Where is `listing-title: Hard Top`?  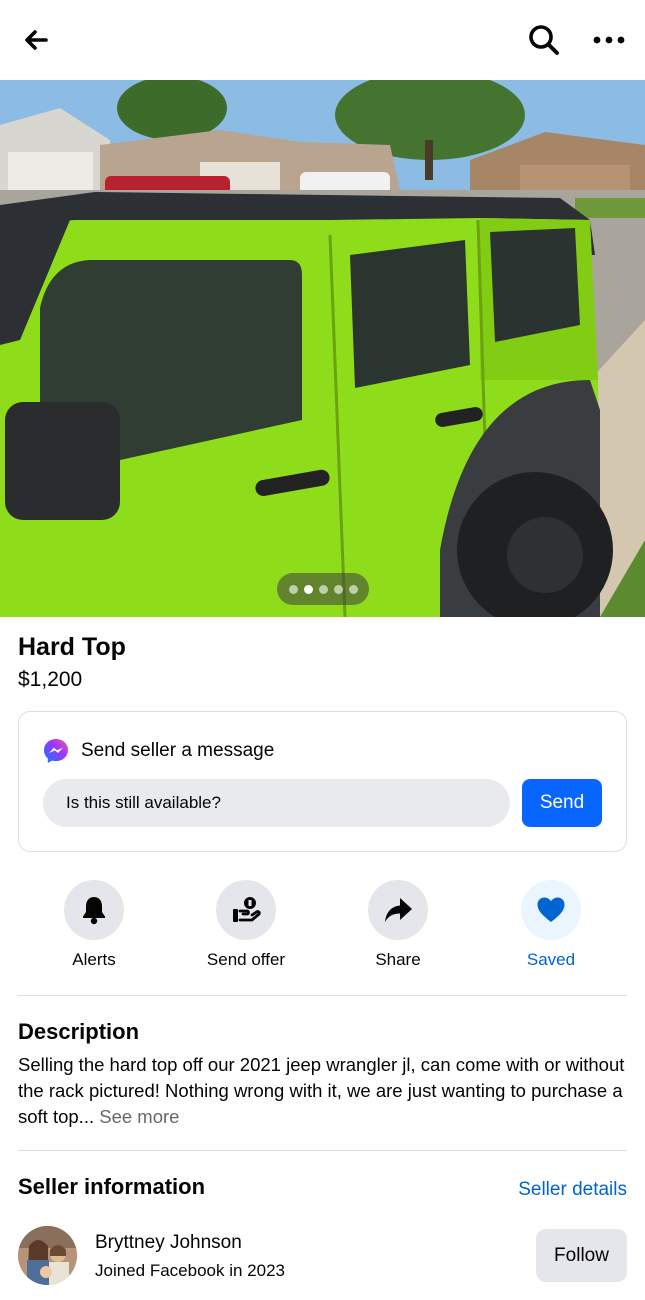 listing-title: Hard Top is located at coordinates (72, 647).